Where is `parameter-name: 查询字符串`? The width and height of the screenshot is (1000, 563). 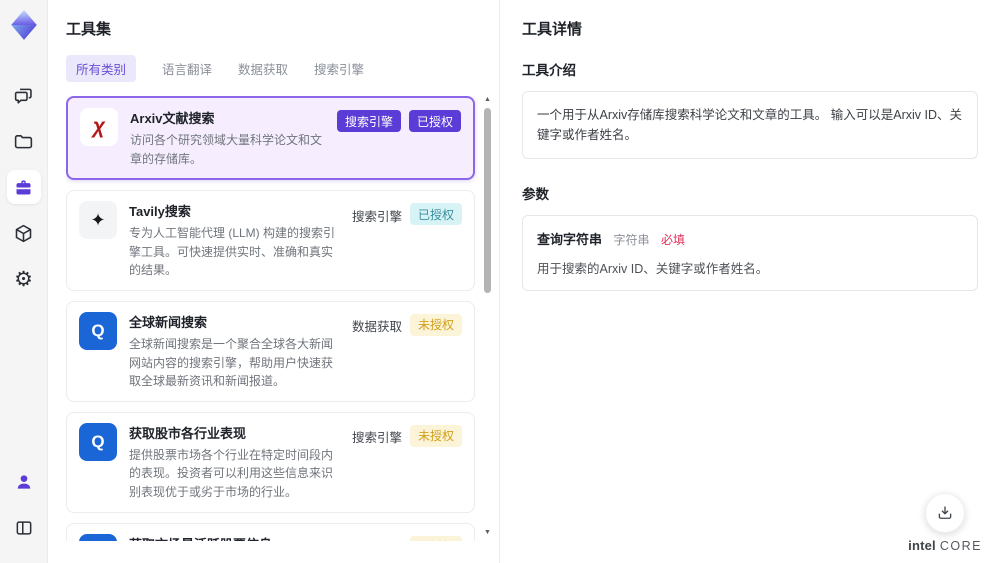 parameter-name: 查询字符串 is located at coordinates (570, 239).